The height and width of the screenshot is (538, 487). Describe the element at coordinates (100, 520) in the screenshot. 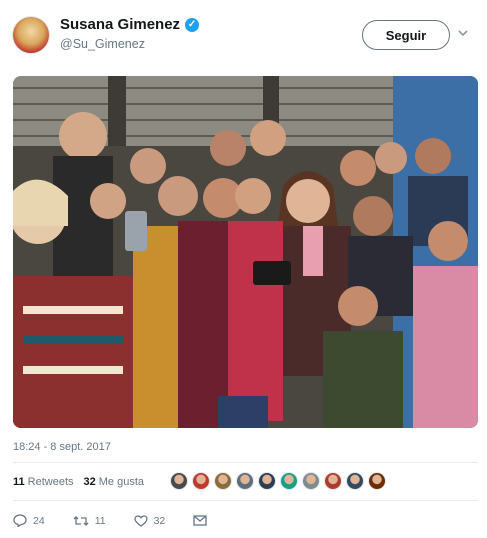

I see `retweet-count: 11` at that location.